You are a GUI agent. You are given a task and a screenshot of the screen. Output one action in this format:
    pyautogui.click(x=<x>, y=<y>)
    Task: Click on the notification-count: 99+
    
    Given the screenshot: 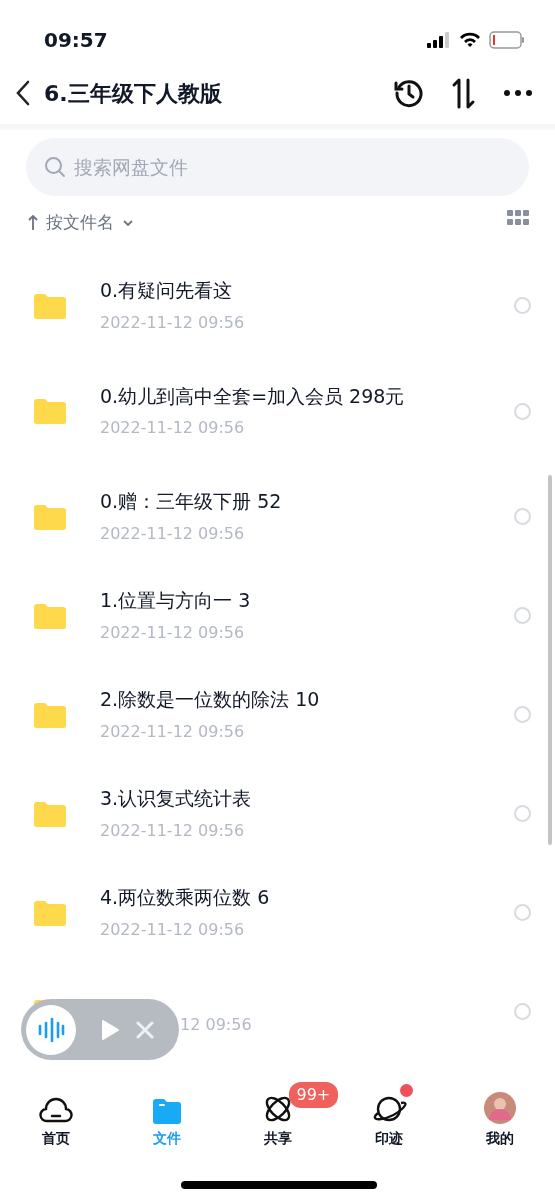 What is the action you would take?
    pyautogui.click(x=313, y=1095)
    